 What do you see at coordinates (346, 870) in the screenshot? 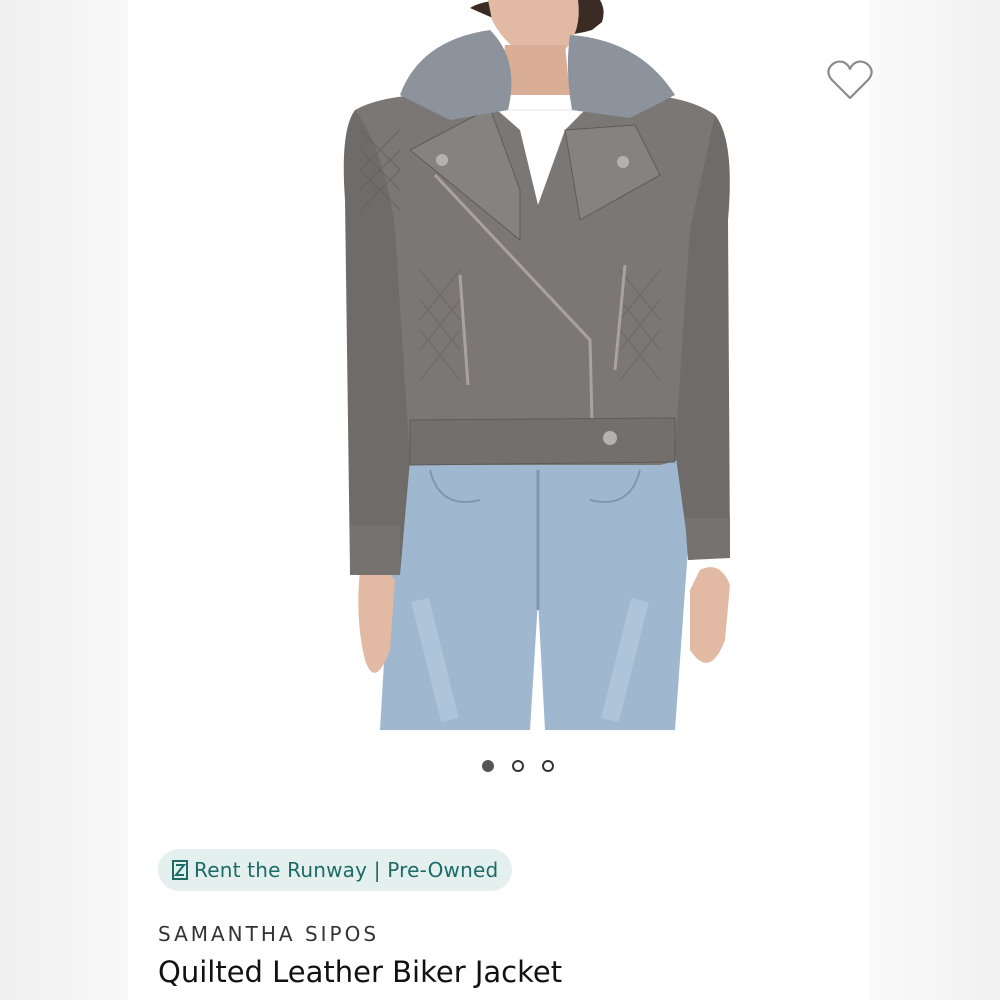
I see `badge-text: Rent the Runway | Pre-Owned` at bounding box center [346, 870].